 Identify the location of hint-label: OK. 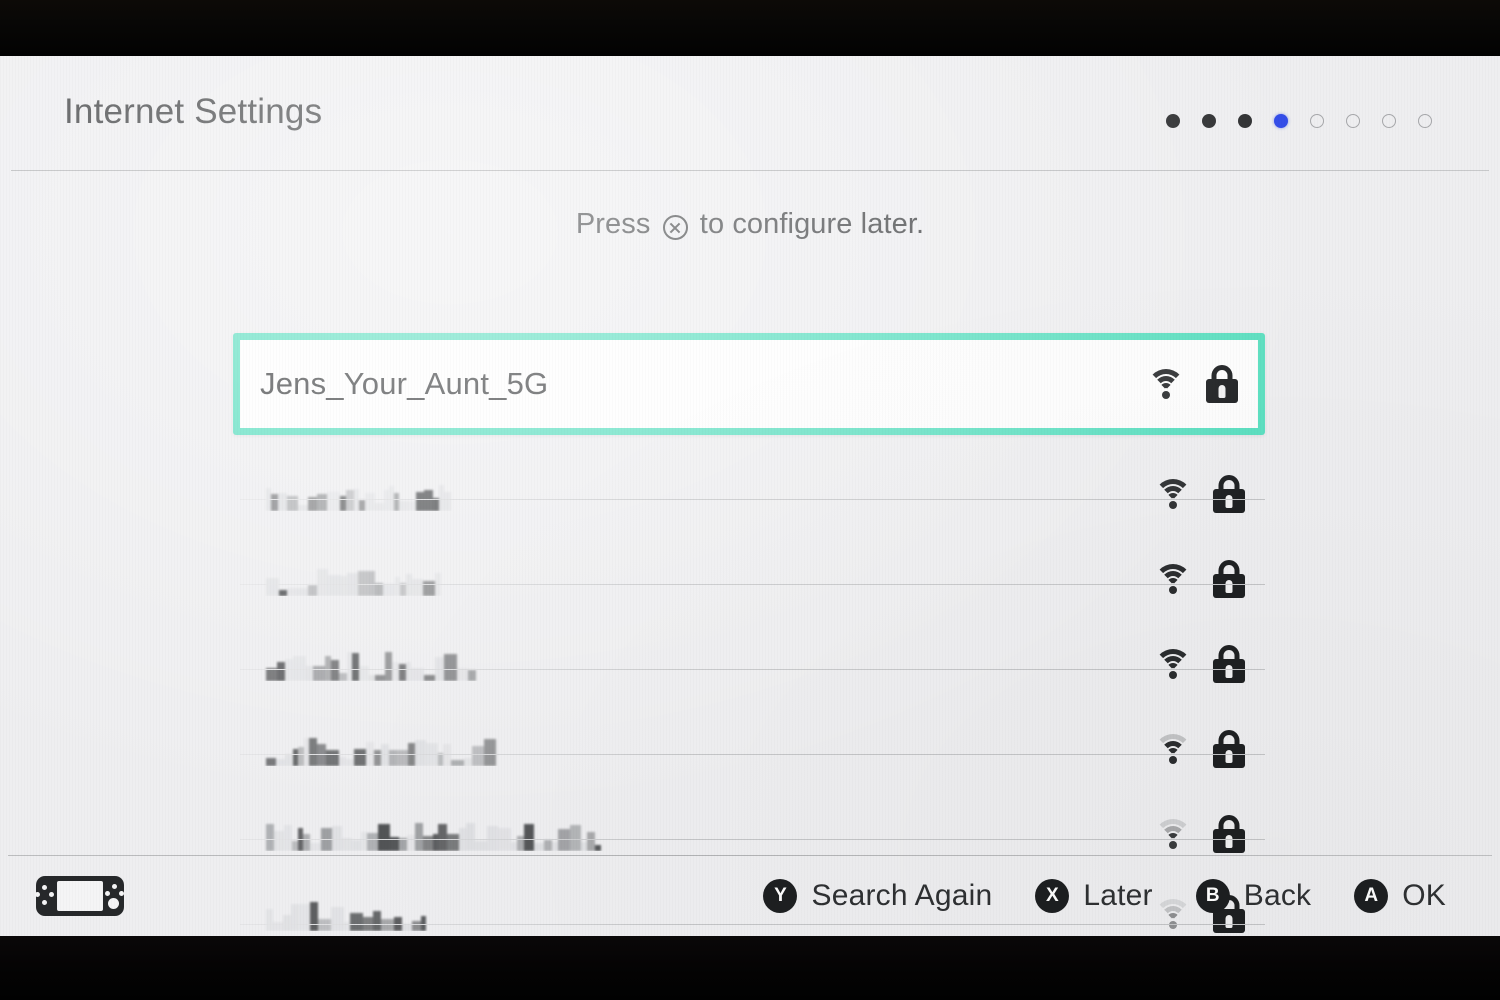
(1424, 895).